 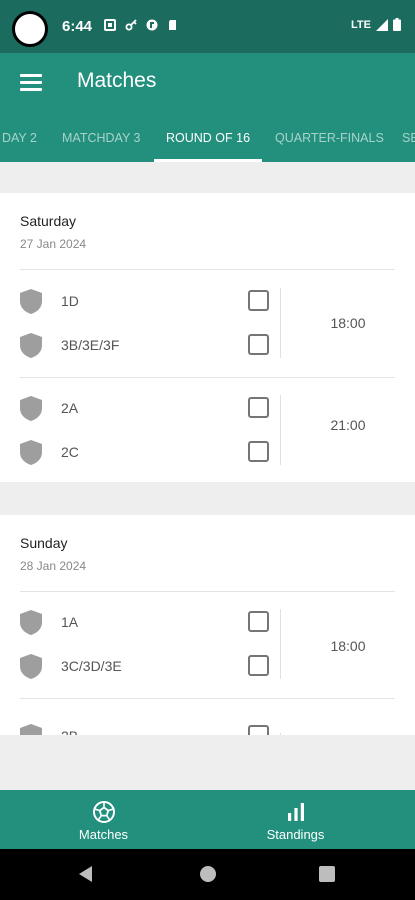 What do you see at coordinates (329, 138) in the screenshot?
I see `tab-quarter-finals: QUARTER-FINALS` at bounding box center [329, 138].